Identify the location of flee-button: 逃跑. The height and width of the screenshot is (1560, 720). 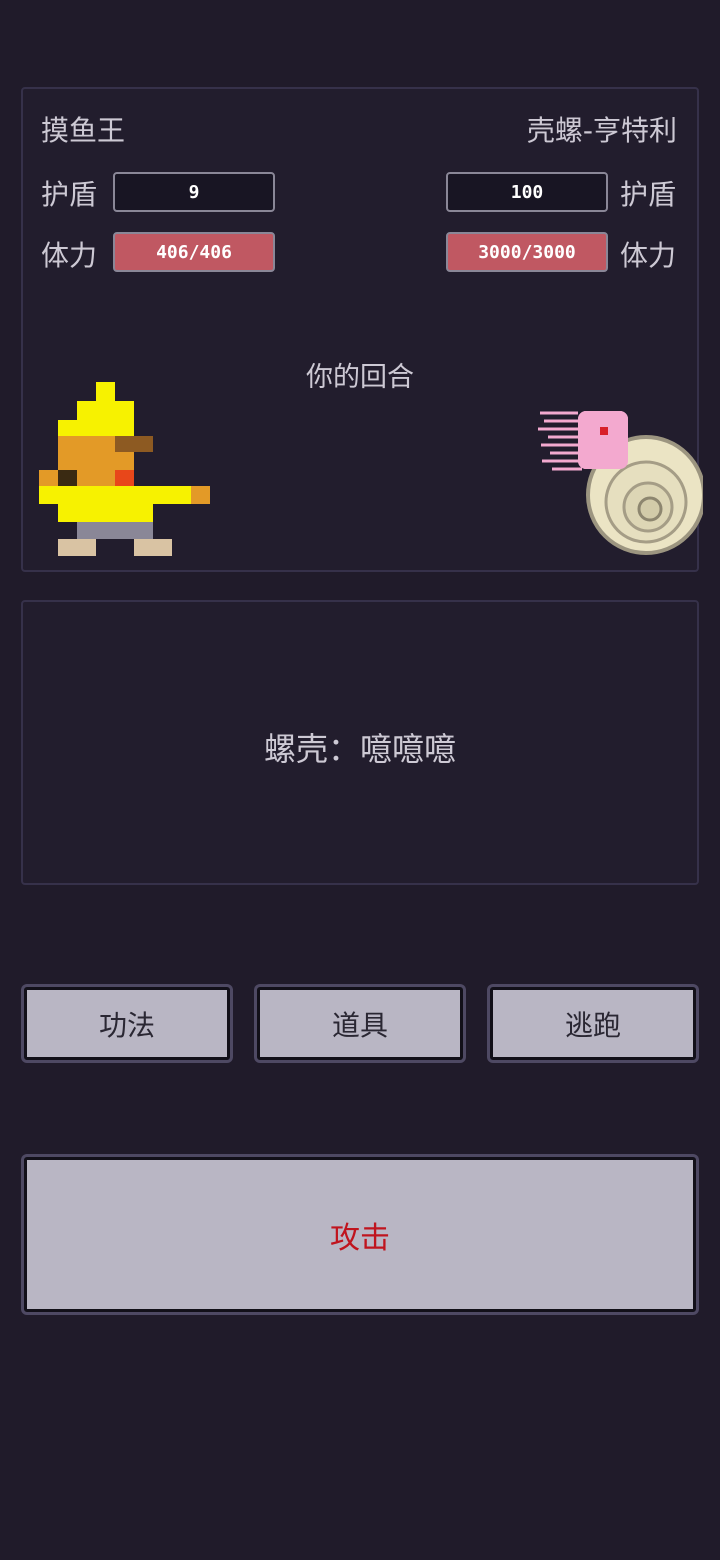
(593, 1023).